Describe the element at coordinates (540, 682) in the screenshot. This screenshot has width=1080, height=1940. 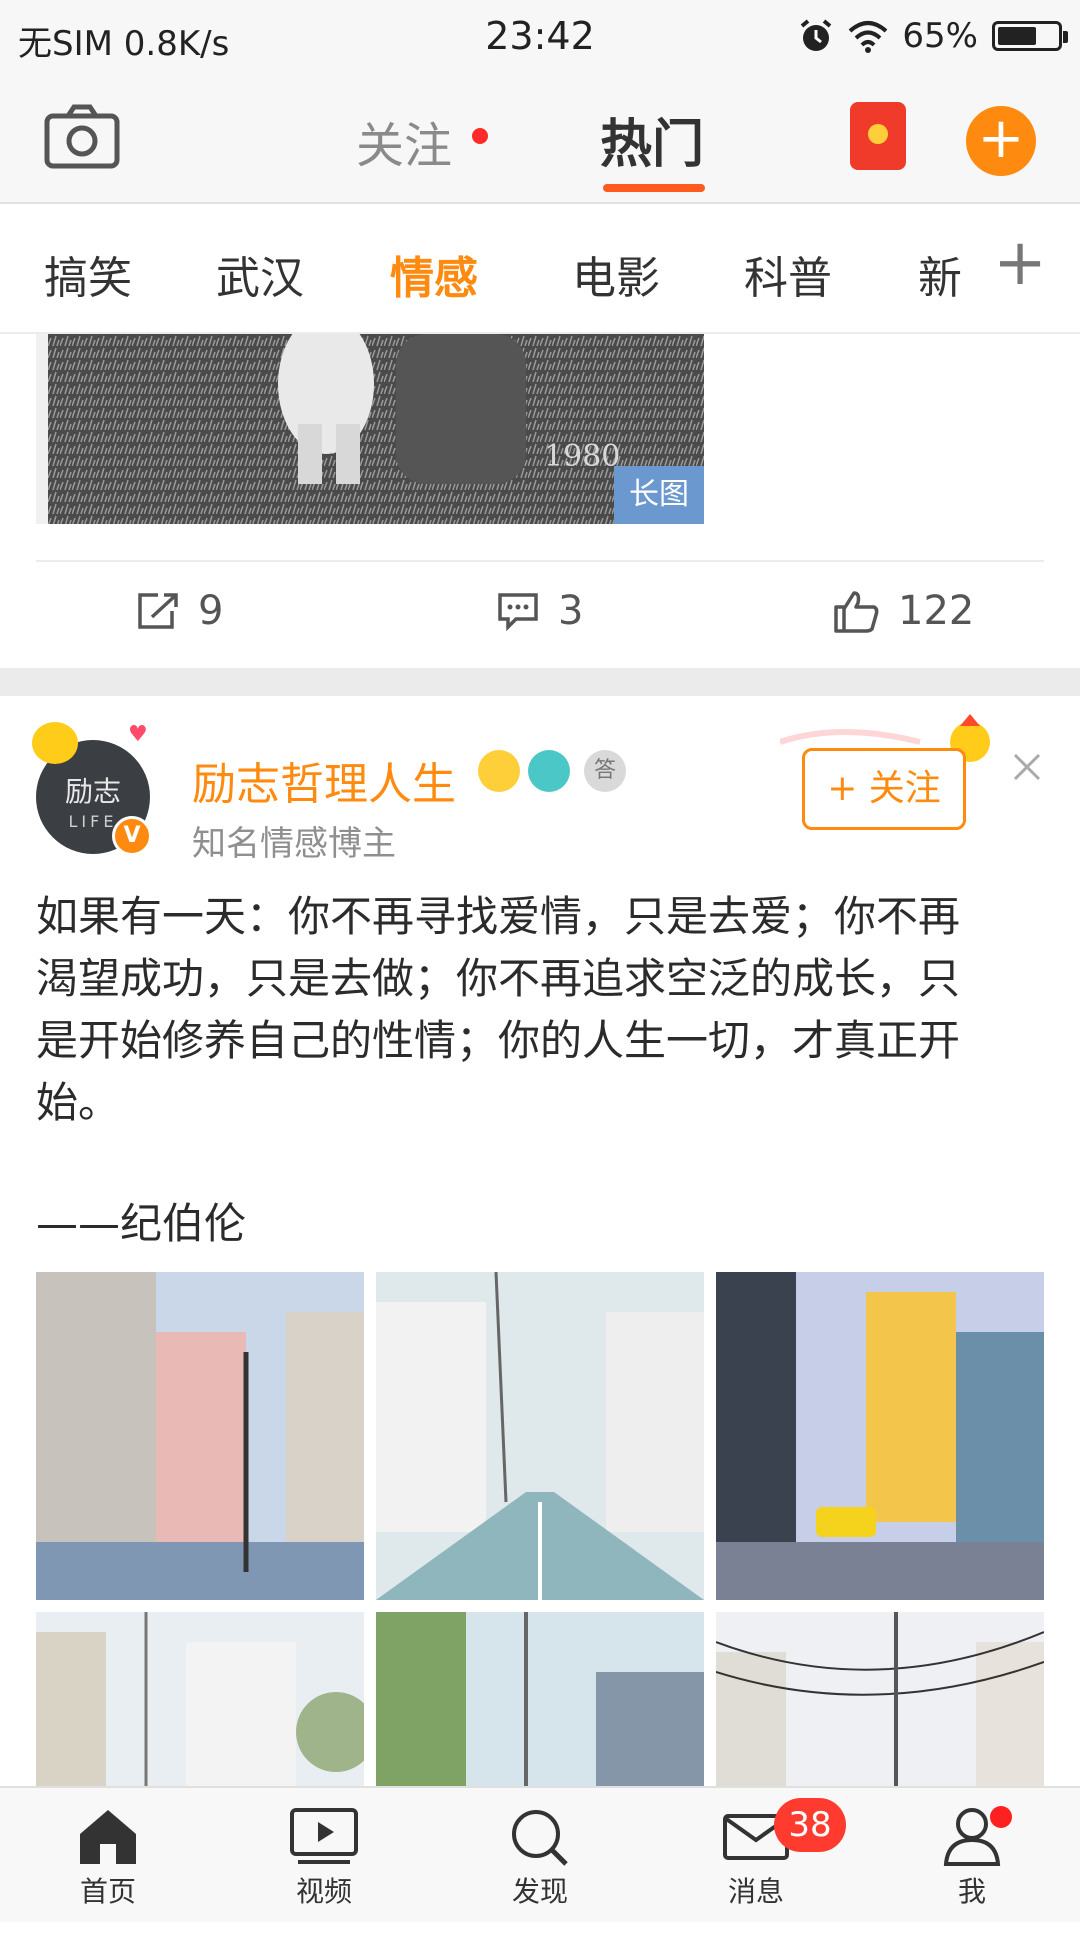
I see `feed-separator` at that location.